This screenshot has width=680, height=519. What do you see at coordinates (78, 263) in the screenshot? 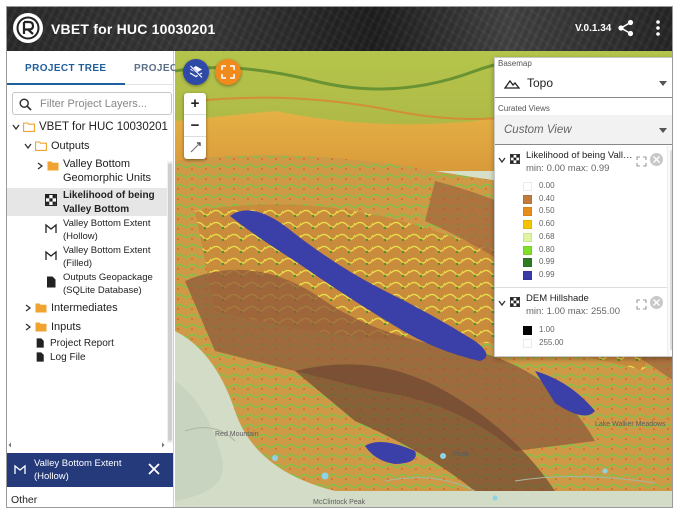
I see `tree-item-label-line2: (Filled)` at bounding box center [78, 263].